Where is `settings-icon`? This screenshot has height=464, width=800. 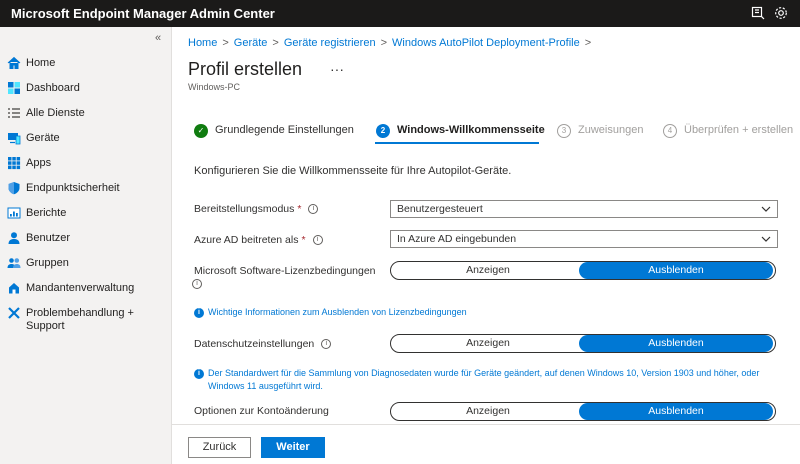 settings-icon is located at coordinates (781, 13).